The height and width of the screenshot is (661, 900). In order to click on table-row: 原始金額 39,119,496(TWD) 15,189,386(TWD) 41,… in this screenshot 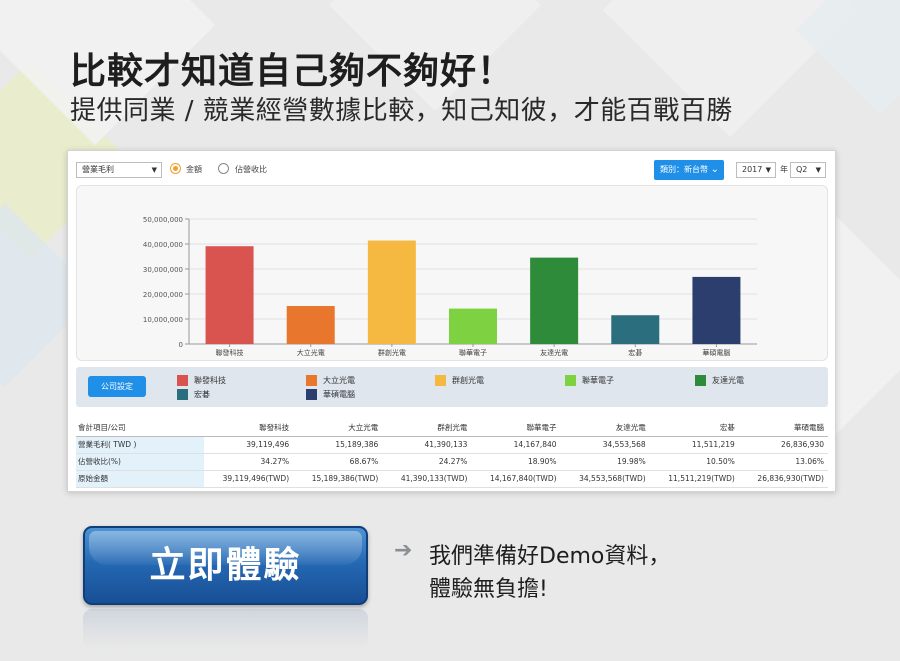, I will do `click(452, 479)`.